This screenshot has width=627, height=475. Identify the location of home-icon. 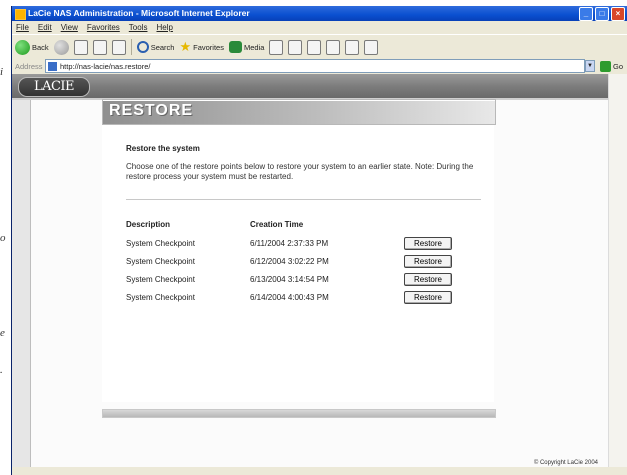
(118, 47).